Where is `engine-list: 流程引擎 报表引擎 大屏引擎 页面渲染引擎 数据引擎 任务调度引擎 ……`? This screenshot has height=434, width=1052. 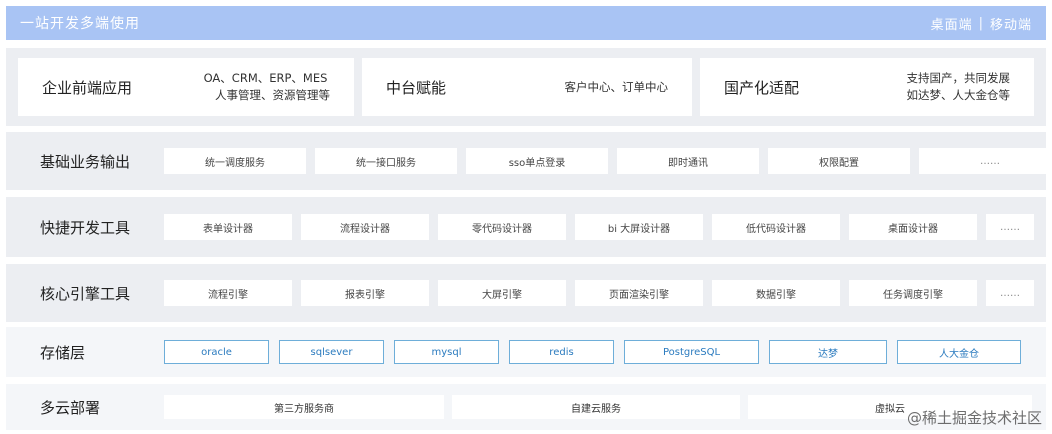 engine-list: 流程引擎 报表引擎 大屏引擎 页面渲染引擎 数据引擎 任务调度引擎 …… is located at coordinates (605, 293).